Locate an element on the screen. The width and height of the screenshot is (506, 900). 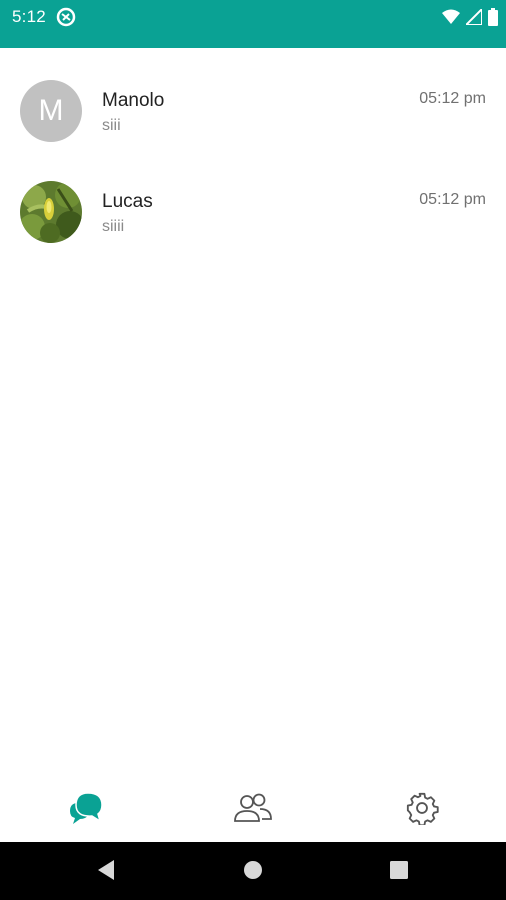
chat-row-lucas: Lucas siiii 05:12 pm is located at coordinates (253, 199).